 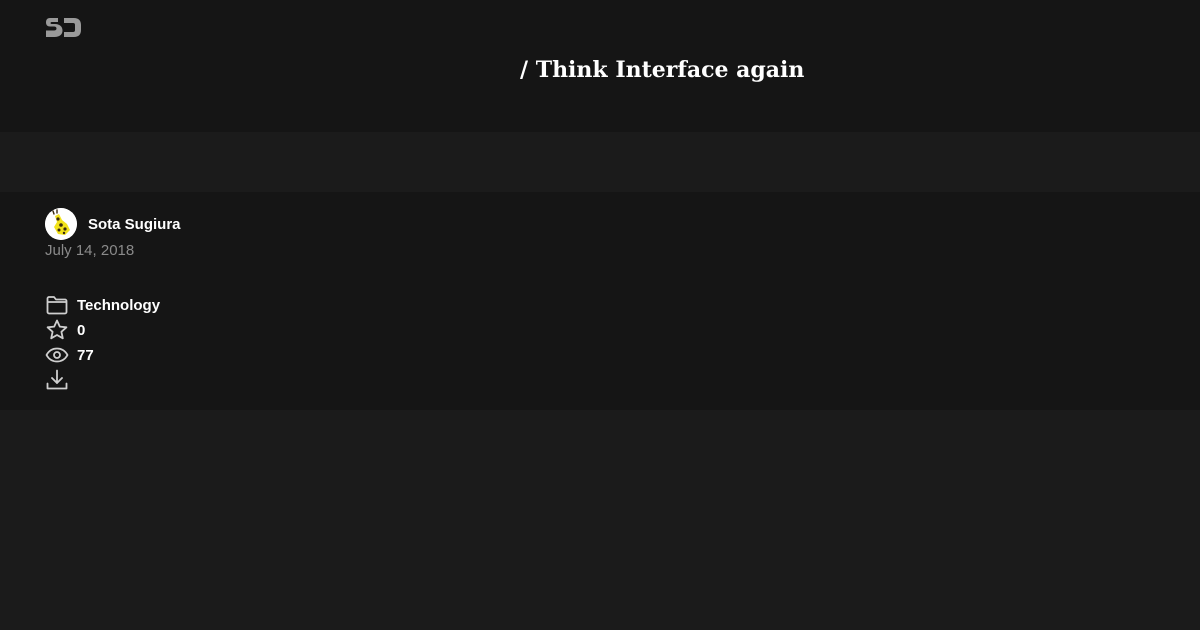 I want to click on deck-title: / Think Interface again, so click(x=662, y=70).